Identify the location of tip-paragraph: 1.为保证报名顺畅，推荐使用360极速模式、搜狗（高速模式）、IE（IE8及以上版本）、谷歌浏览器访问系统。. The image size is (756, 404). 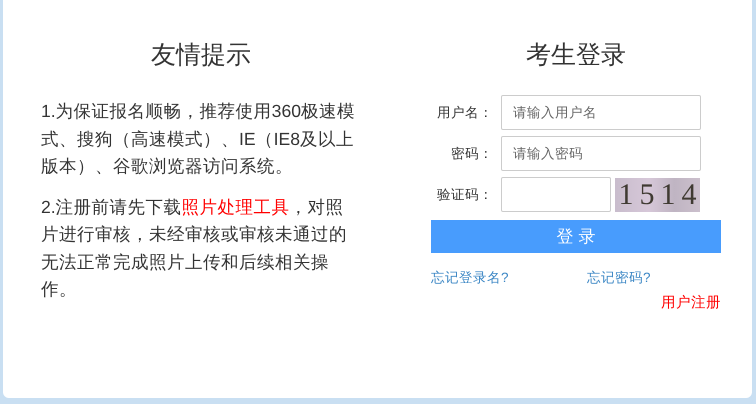
(198, 139).